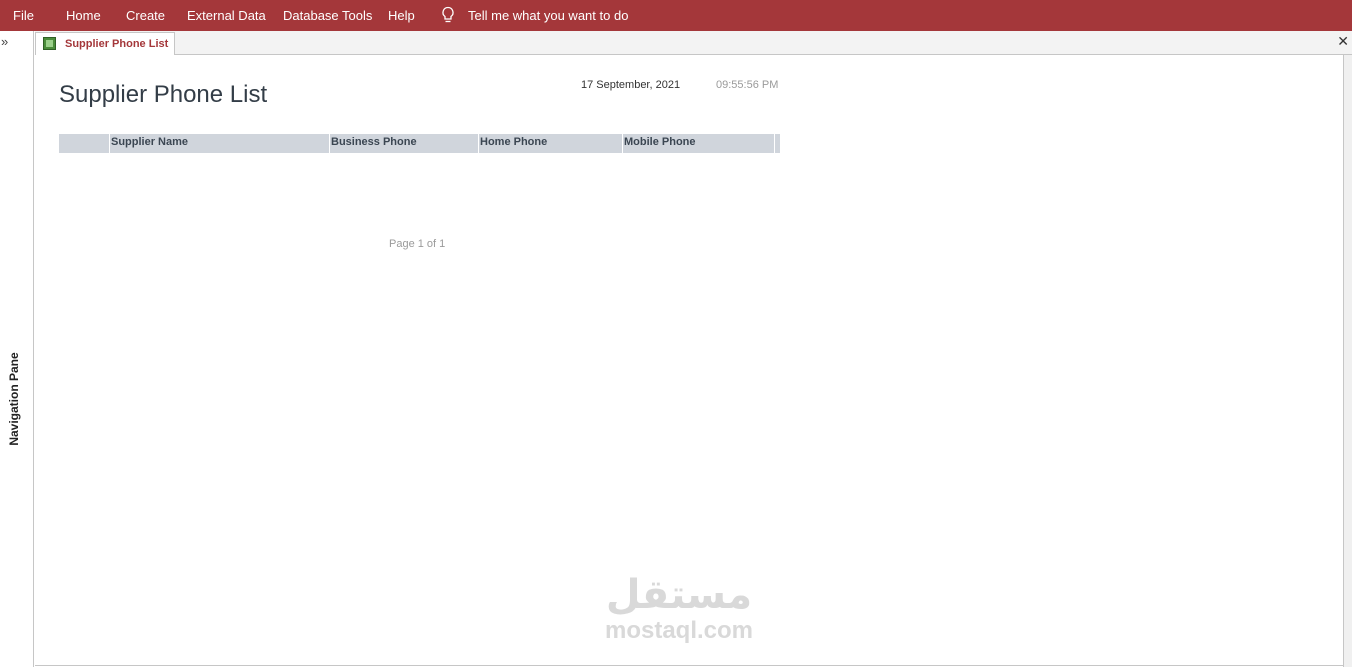 The width and height of the screenshot is (1352, 667). What do you see at coordinates (1343, 41) in the screenshot?
I see `close-icon: ✕` at bounding box center [1343, 41].